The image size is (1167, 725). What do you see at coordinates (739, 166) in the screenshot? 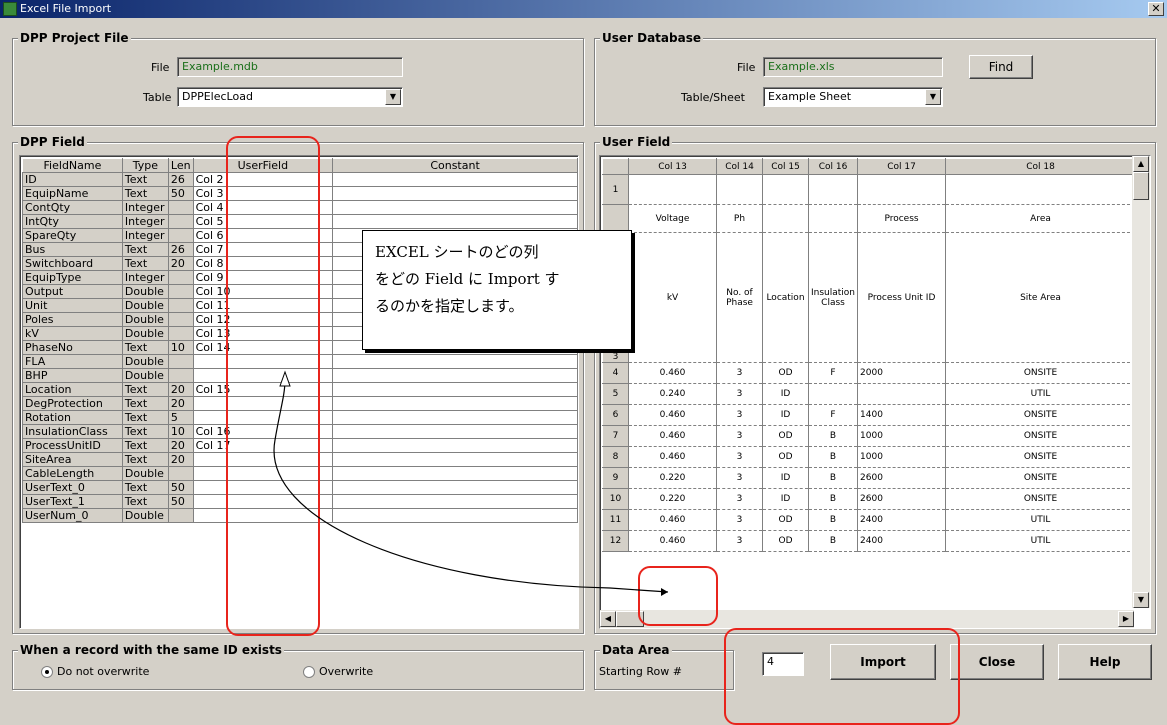
I see `user-column-header-2: Col 14` at bounding box center [739, 166].